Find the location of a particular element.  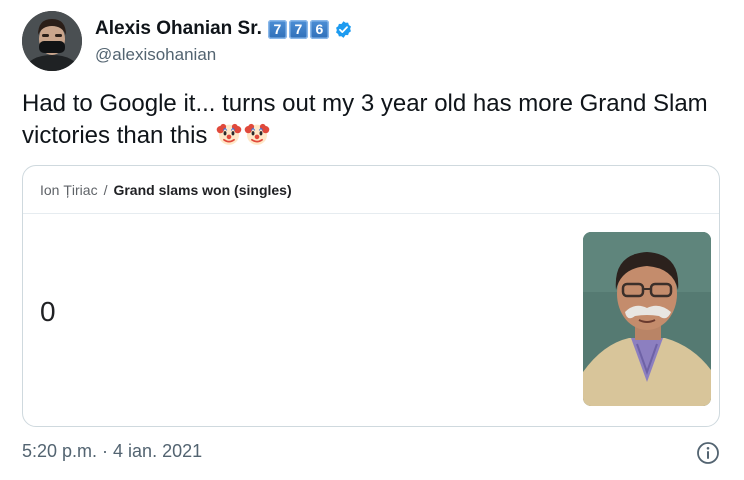

keycap-emoji: 6 is located at coordinates (319, 29).